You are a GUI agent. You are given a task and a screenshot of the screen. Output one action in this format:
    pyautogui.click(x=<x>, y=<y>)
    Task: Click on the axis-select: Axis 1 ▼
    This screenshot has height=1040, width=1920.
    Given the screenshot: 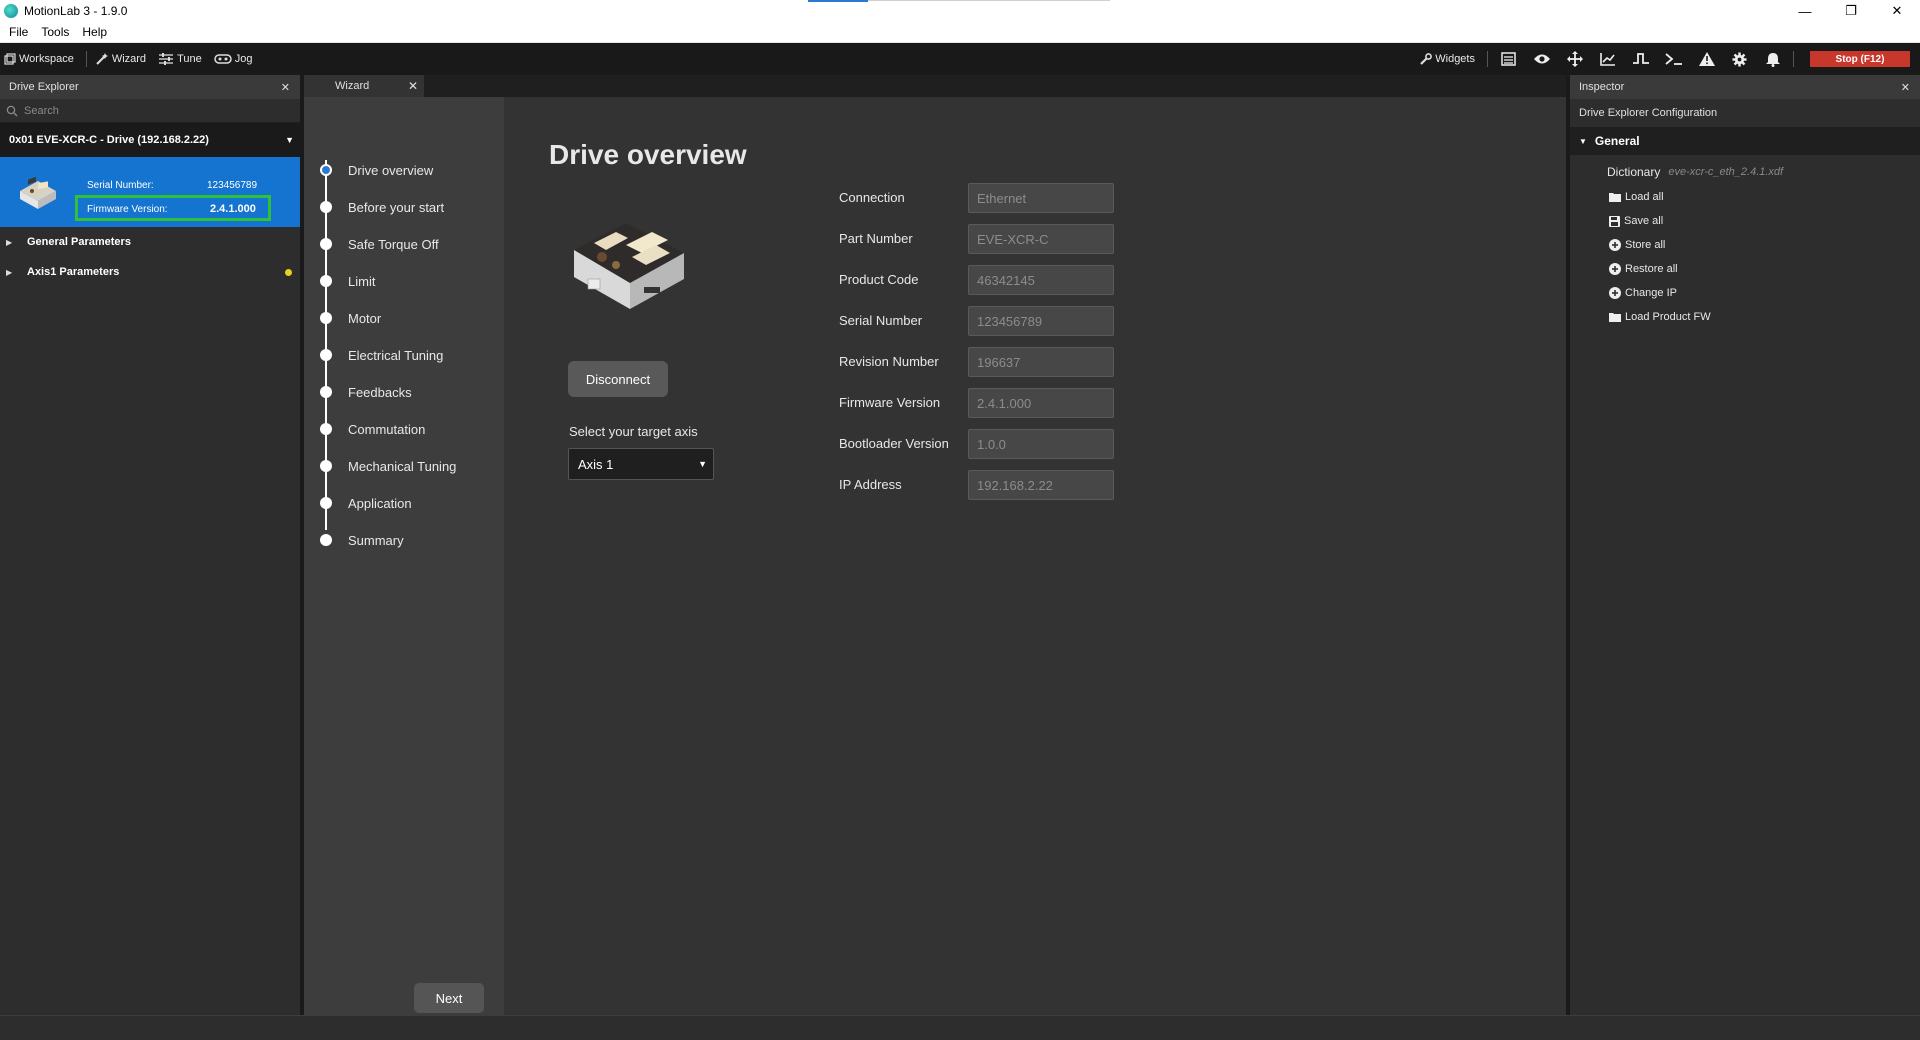 What is the action you would take?
    pyautogui.click(x=641, y=464)
    